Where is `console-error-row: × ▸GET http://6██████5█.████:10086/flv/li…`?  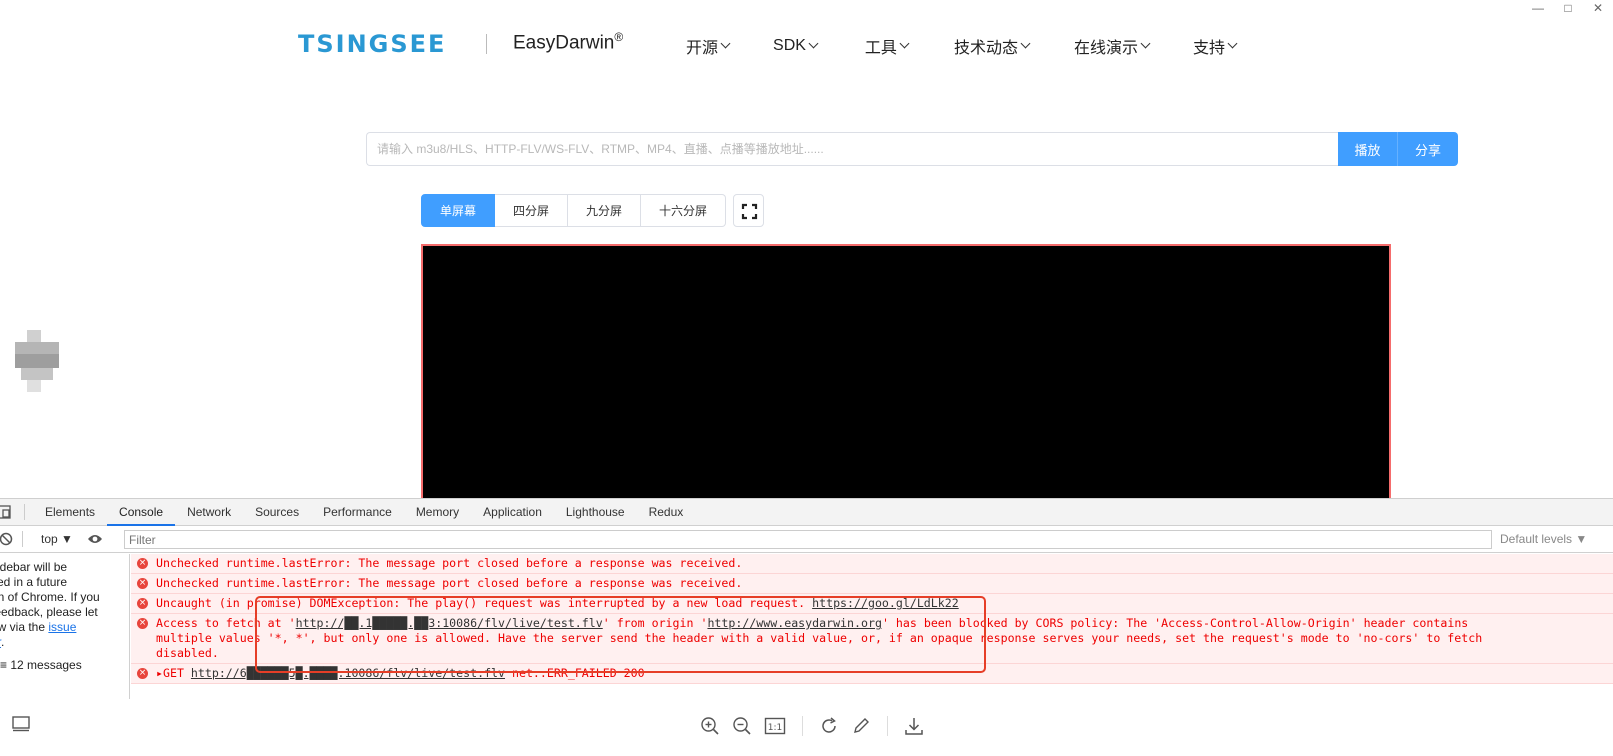
console-error-row: × ▸GET http://6██████5█.████:10086/flv/li… is located at coordinates (872, 674).